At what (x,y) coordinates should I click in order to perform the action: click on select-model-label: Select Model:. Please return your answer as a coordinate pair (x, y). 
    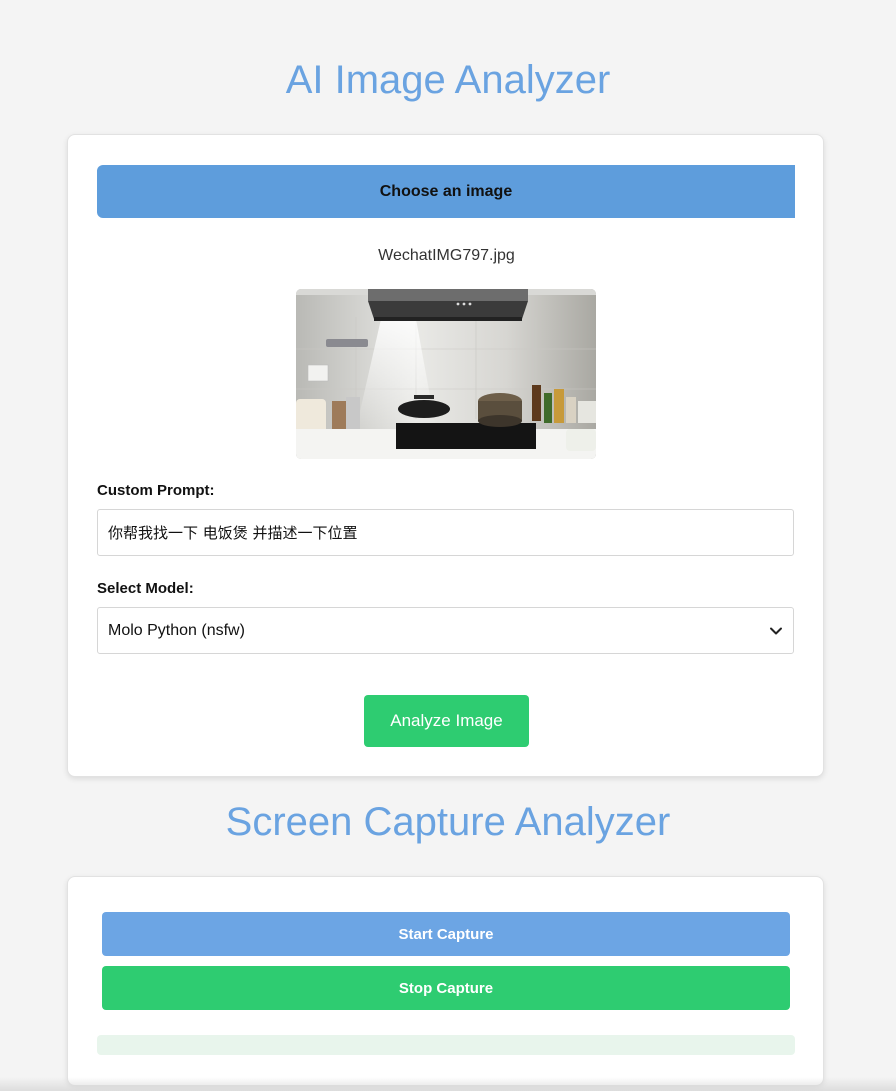
    Looking at the image, I should click on (145, 588).